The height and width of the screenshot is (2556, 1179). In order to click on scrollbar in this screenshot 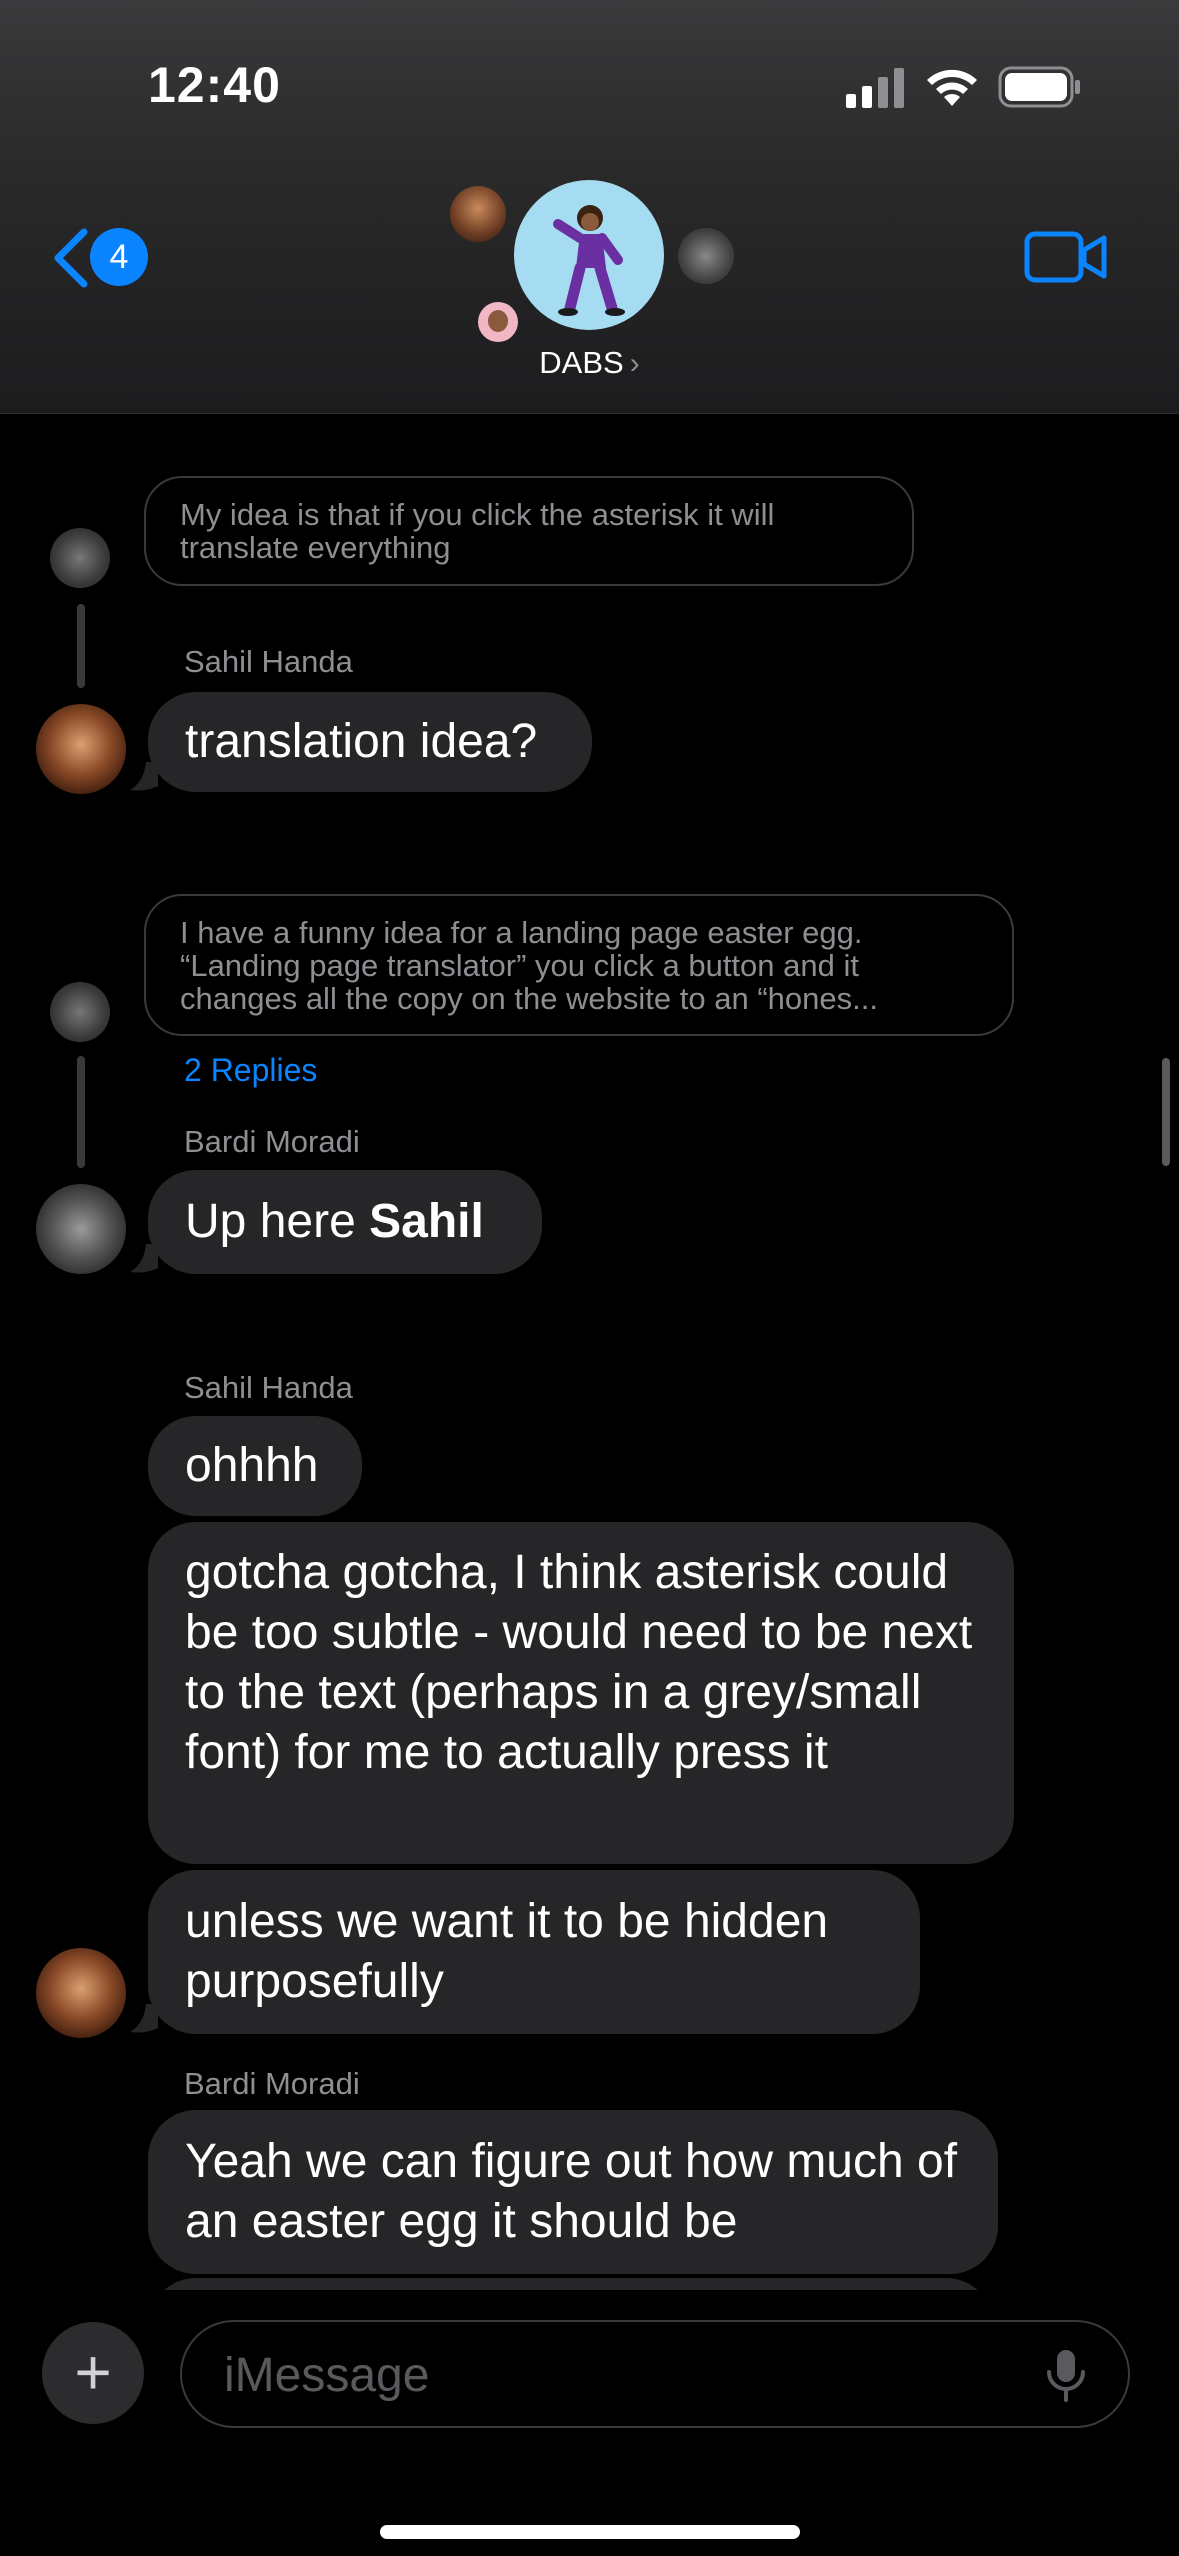, I will do `click(1166, 1112)`.